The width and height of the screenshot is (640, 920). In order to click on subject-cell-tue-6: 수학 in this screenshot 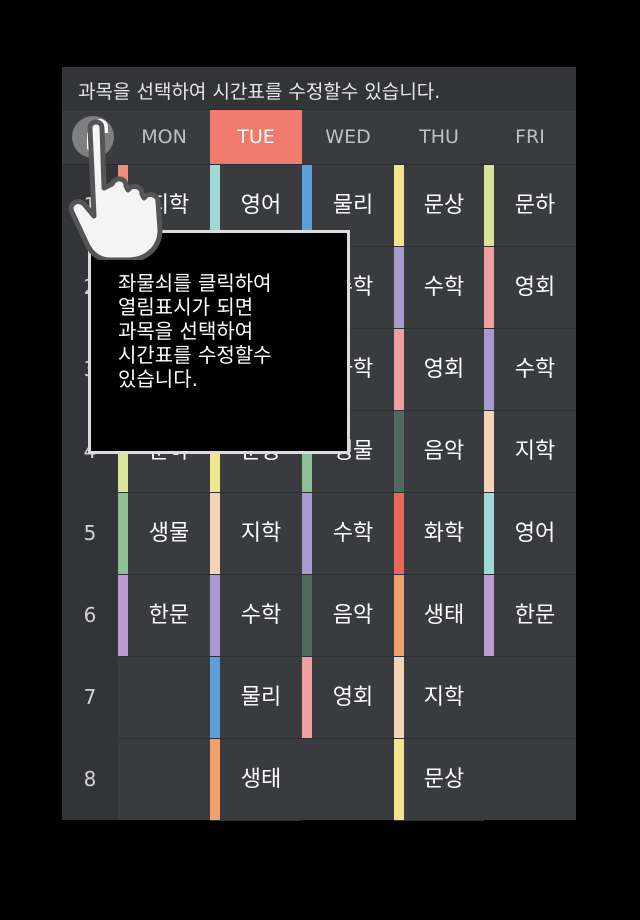, I will do `click(256, 616)`.